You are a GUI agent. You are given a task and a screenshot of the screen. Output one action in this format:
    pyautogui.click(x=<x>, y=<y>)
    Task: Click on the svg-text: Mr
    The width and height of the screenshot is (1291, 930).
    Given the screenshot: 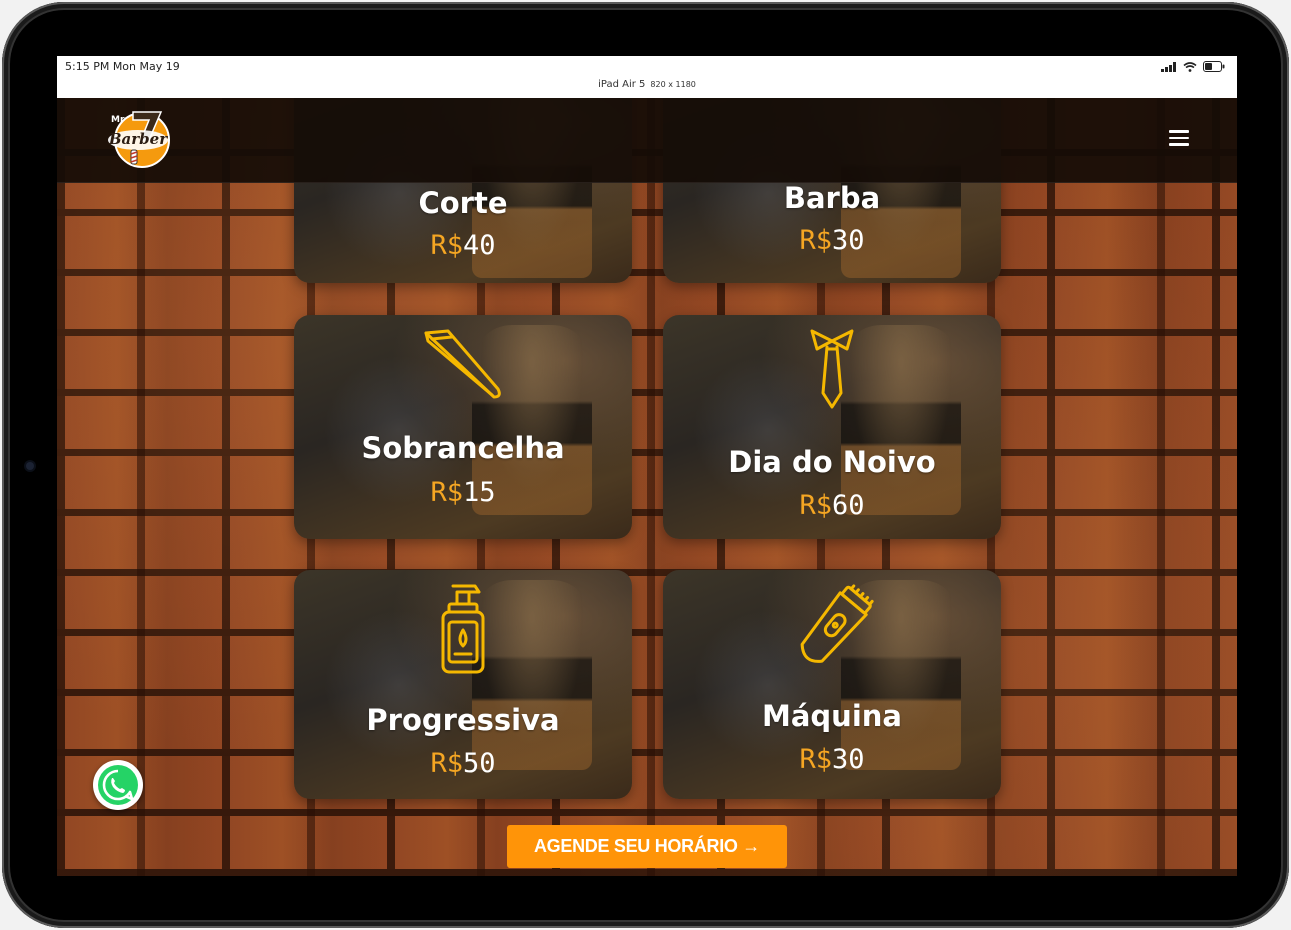 What is the action you would take?
    pyautogui.click(x=118, y=120)
    